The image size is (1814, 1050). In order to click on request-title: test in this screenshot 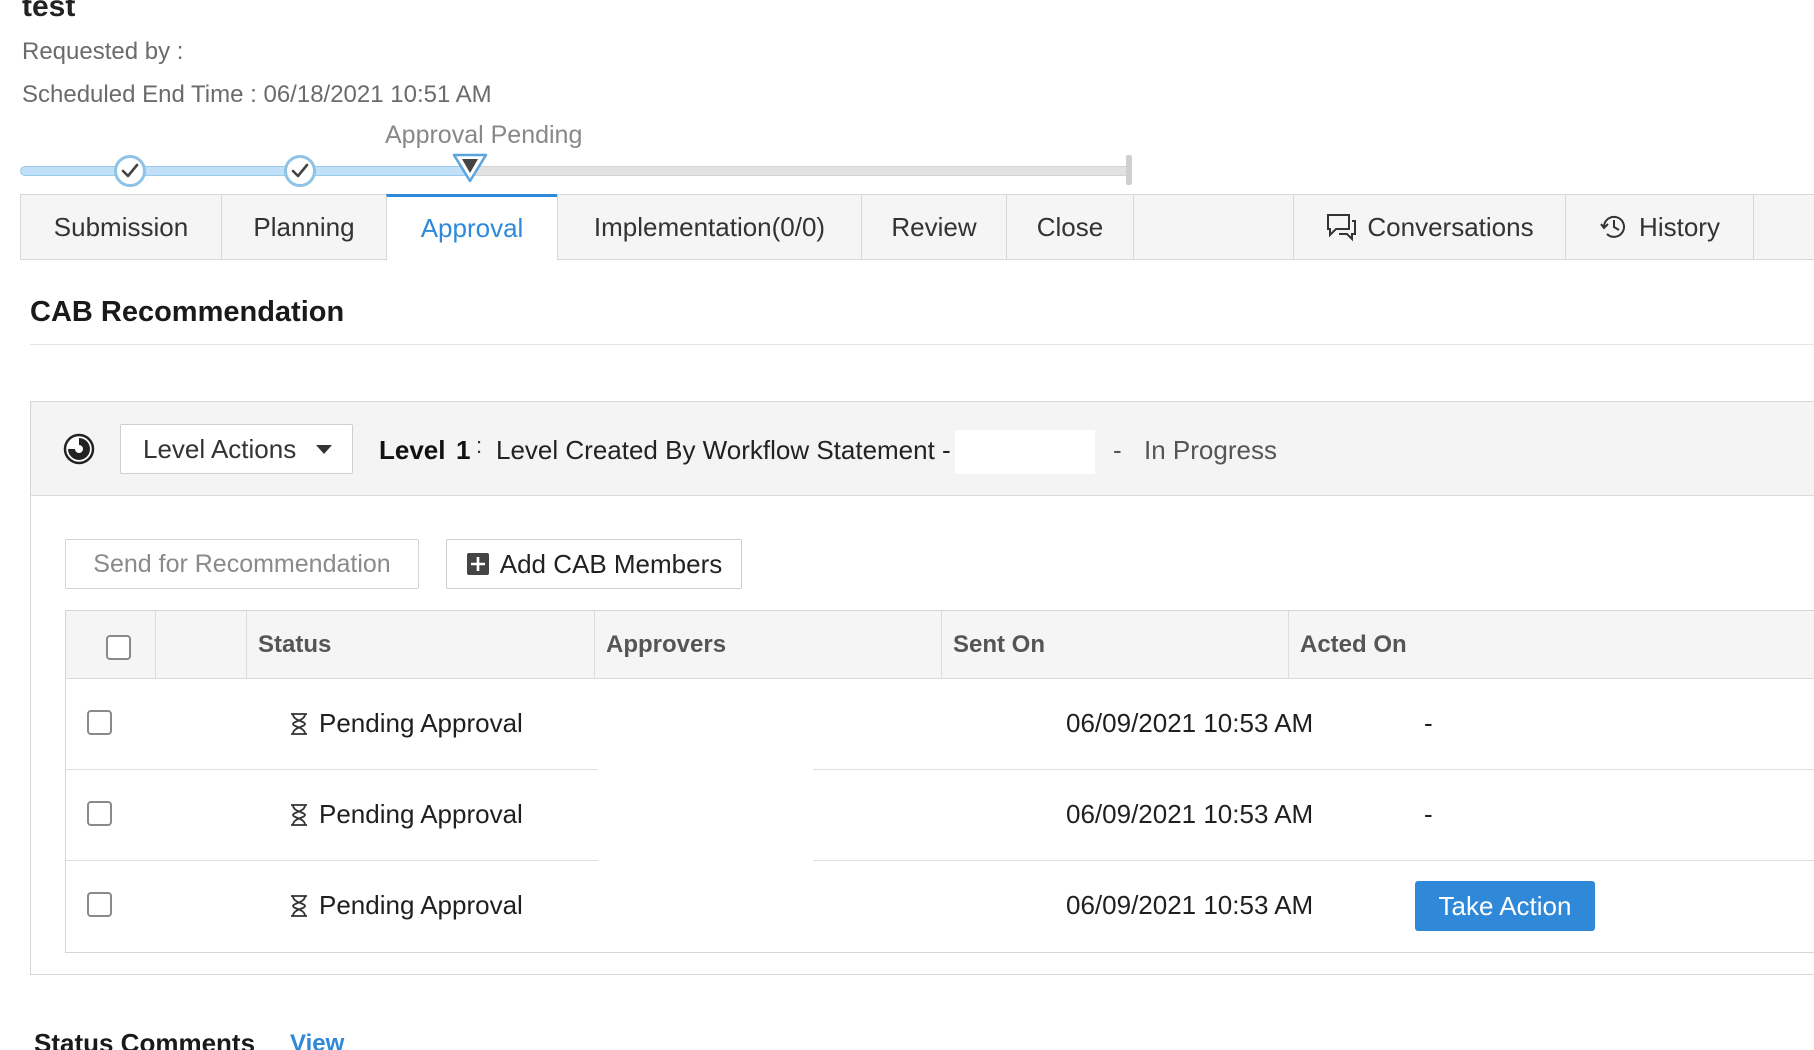, I will do `click(49, 11)`.